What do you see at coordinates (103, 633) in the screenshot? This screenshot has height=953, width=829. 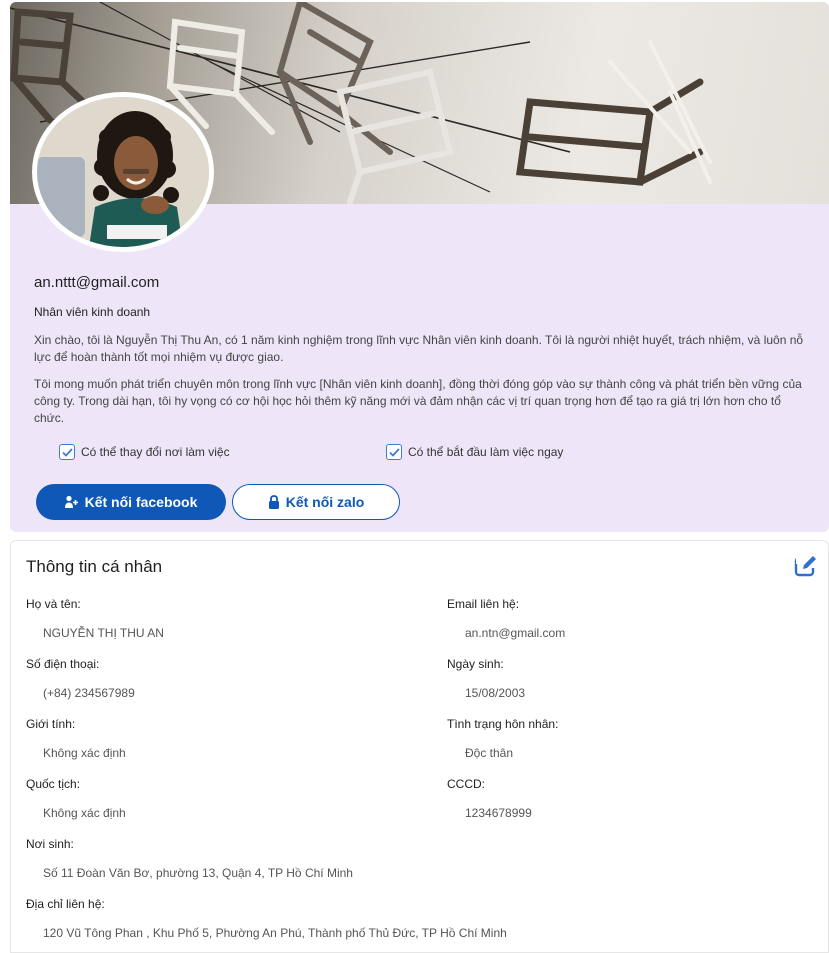 I see `field-value-full-name: NGUYỄN THỊ THU AN` at bounding box center [103, 633].